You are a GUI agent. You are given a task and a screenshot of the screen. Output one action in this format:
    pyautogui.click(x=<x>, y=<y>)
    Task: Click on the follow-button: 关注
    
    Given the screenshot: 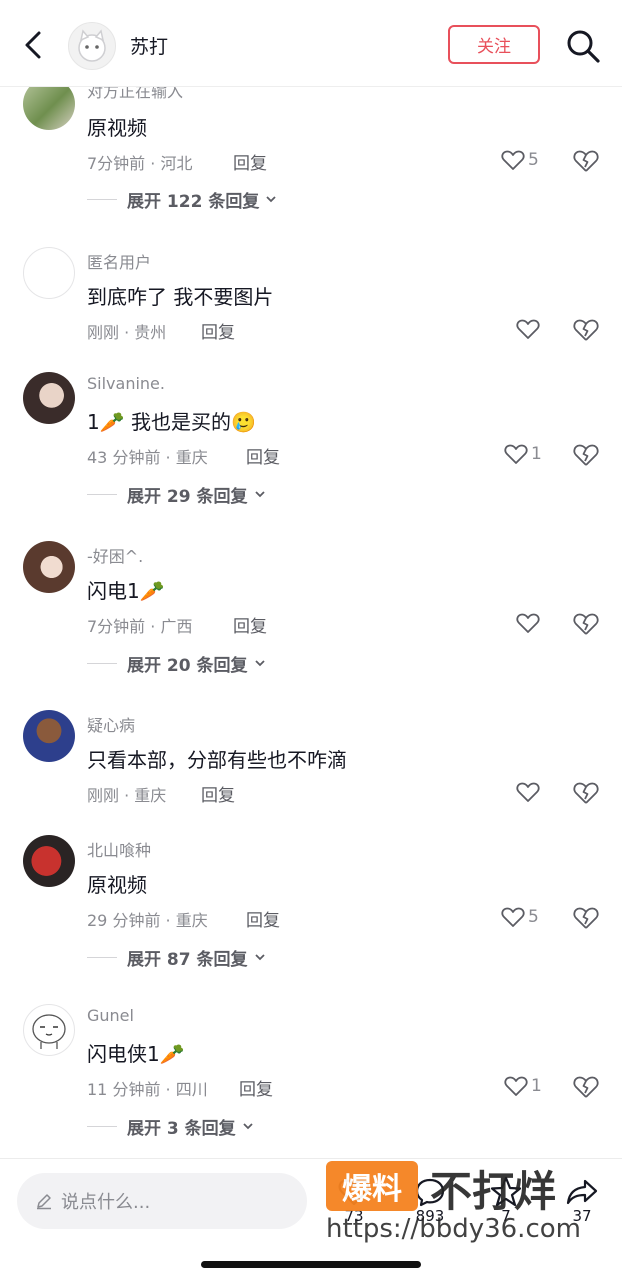 What is the action you would take?
    pyautogui.click(x=494, y=44)
    